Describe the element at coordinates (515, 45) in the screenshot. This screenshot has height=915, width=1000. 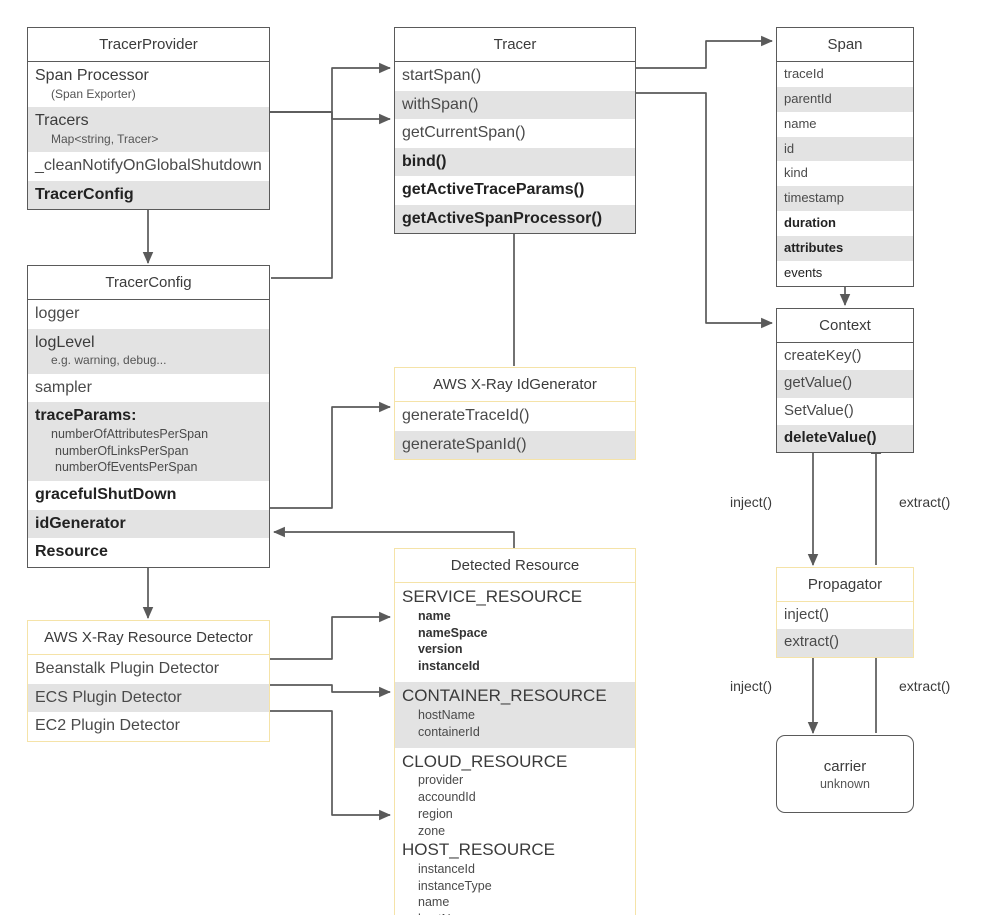
I see `class-title-tracer: Tracer` at that location.